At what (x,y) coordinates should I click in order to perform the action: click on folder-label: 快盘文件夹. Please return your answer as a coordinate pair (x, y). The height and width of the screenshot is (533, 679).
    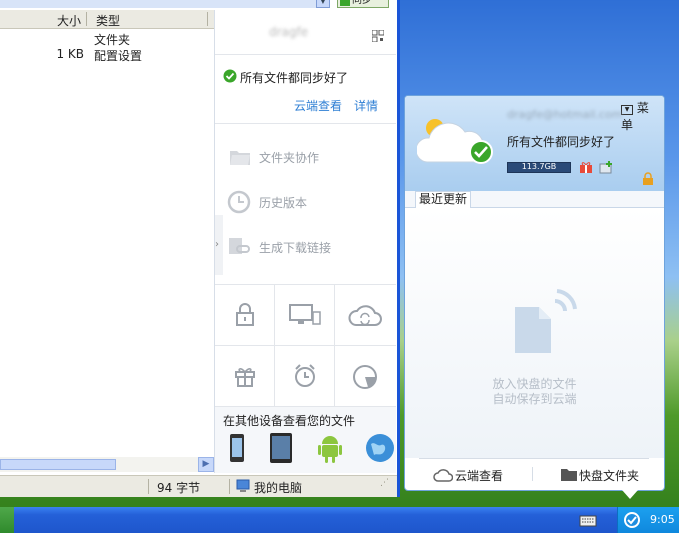
    Looking at the image, I should click on (609, 476).